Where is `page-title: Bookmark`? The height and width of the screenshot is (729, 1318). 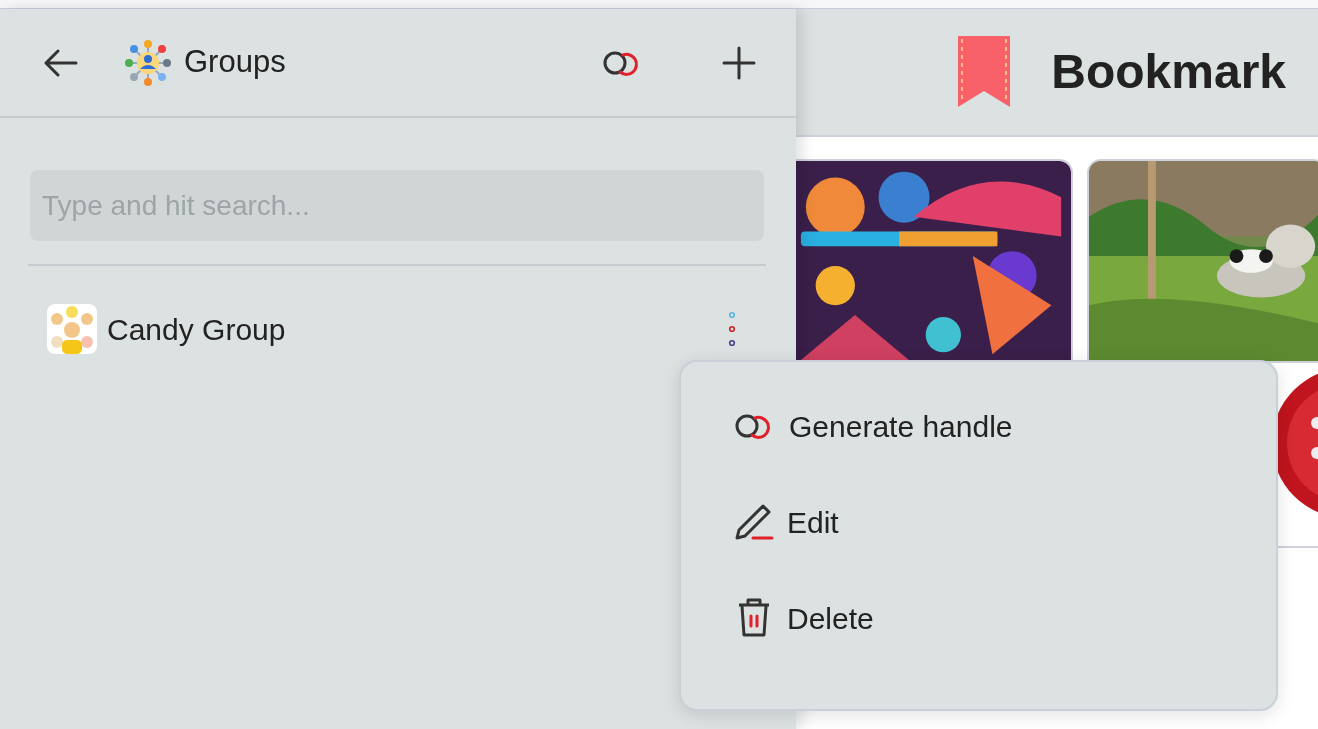 page-title: Bookmark is located at coordinates (1168, 72).